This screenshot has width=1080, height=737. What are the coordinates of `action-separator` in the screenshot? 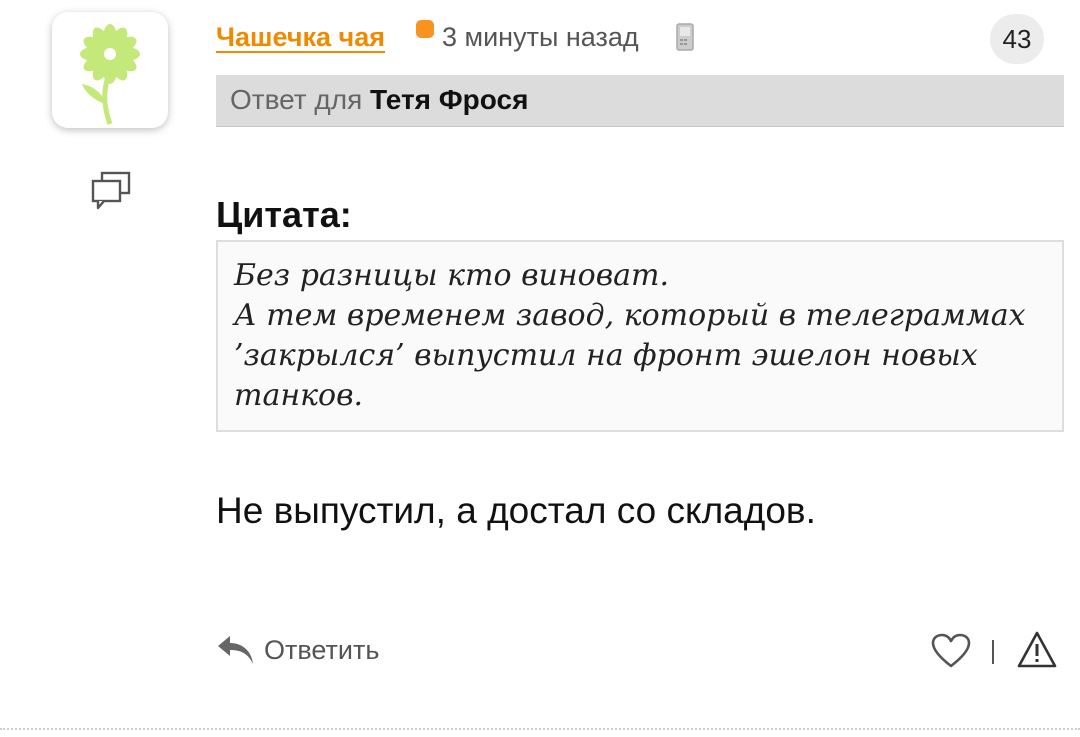 It's located at (993, 652).